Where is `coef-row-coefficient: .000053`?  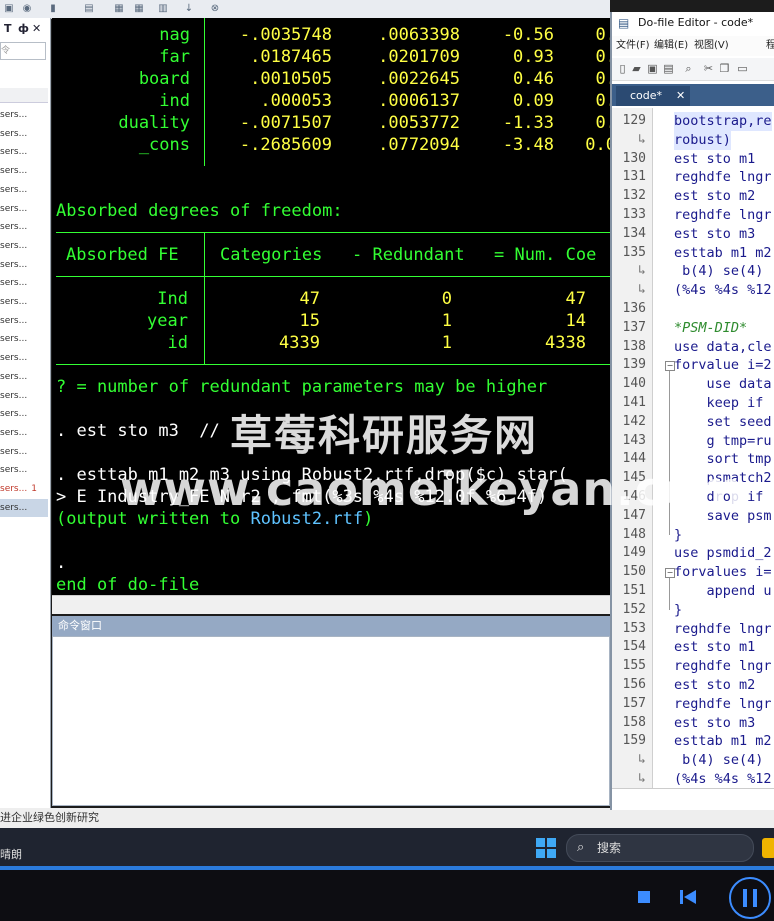 coef-row-coefficient: .000053 is located at coordinates (296, 101).